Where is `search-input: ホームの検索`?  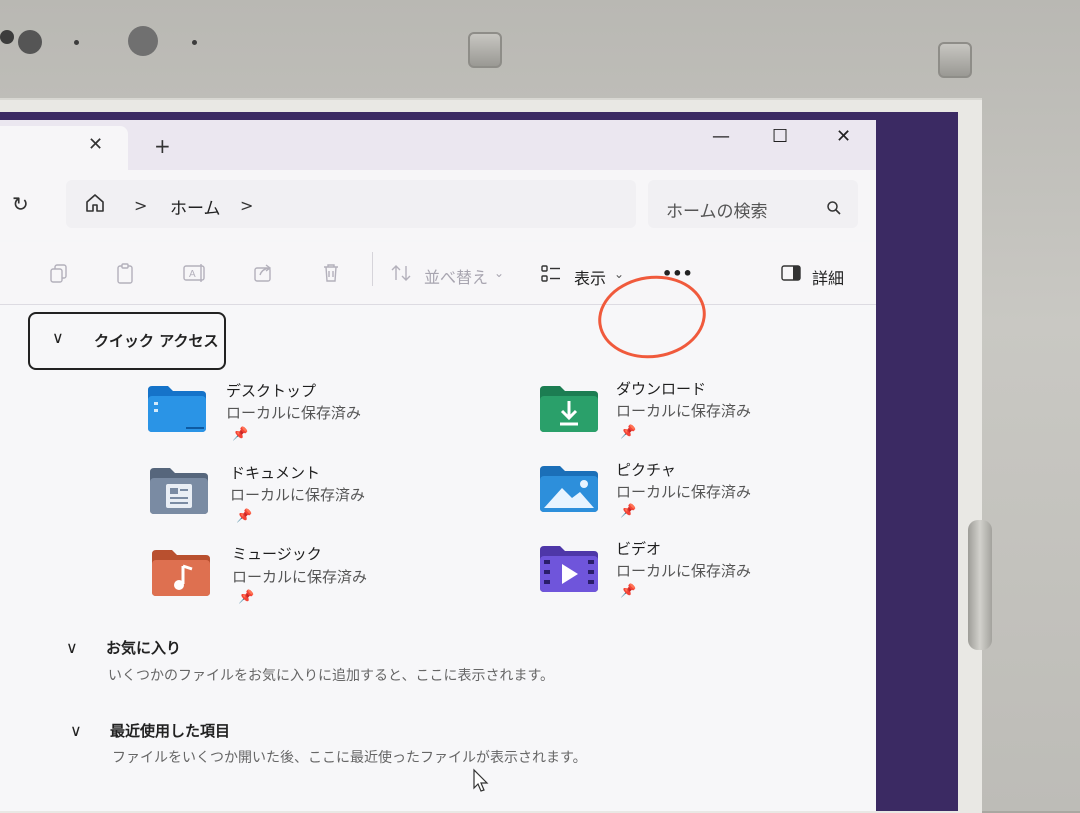 search-input: ホームの検索 is located at coordinates (717, 209).